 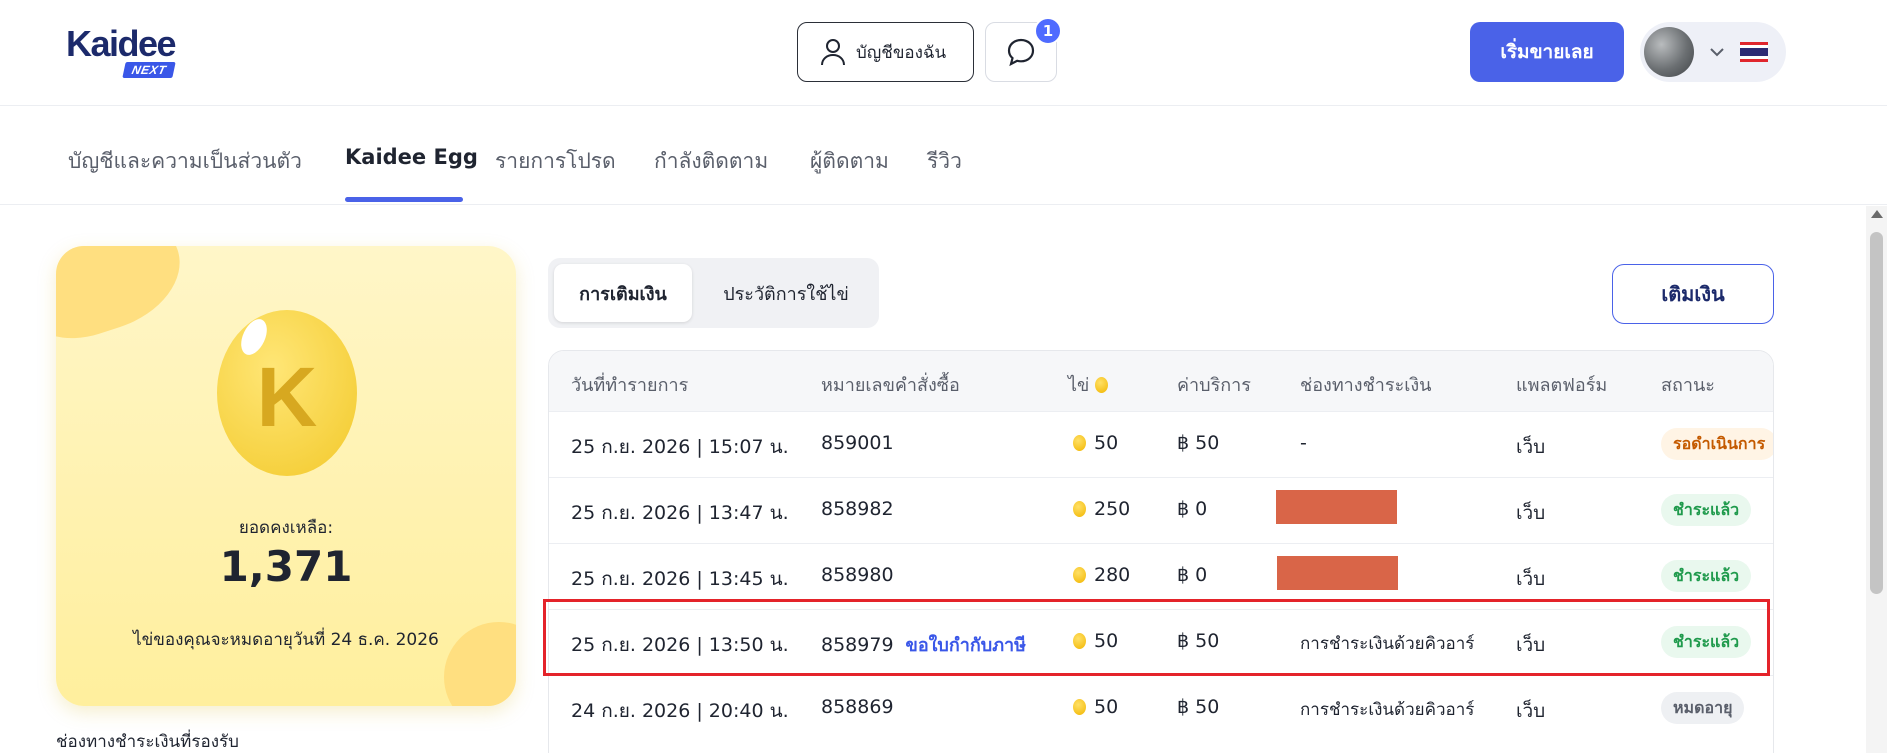 I want to click on row-order-number: 858869, so click(x=857, y=707).